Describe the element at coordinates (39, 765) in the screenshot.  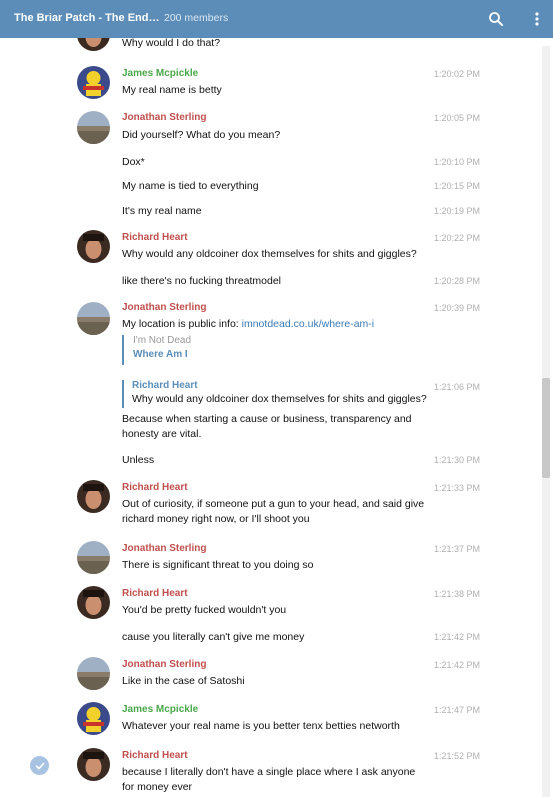
I see `check-icon` at that location.